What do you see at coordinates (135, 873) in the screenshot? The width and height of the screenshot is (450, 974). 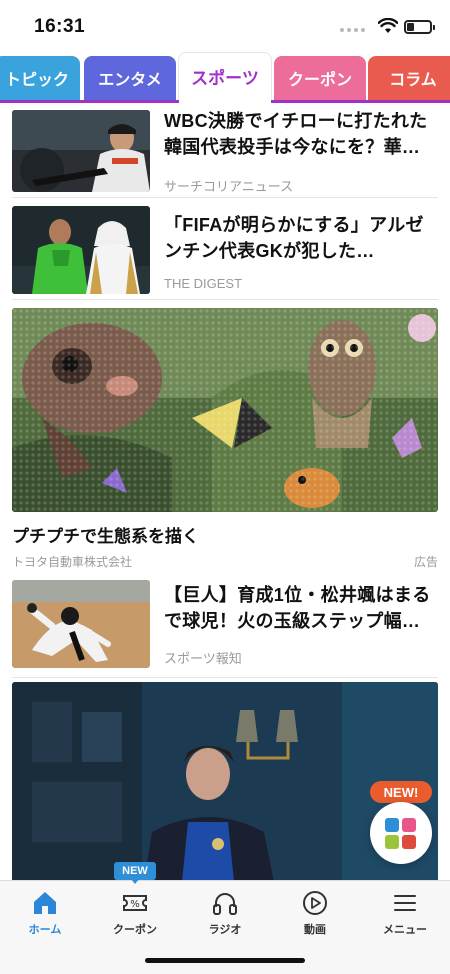 I see `coupon-new-badge: NEW` at bounding box center [135, 873].